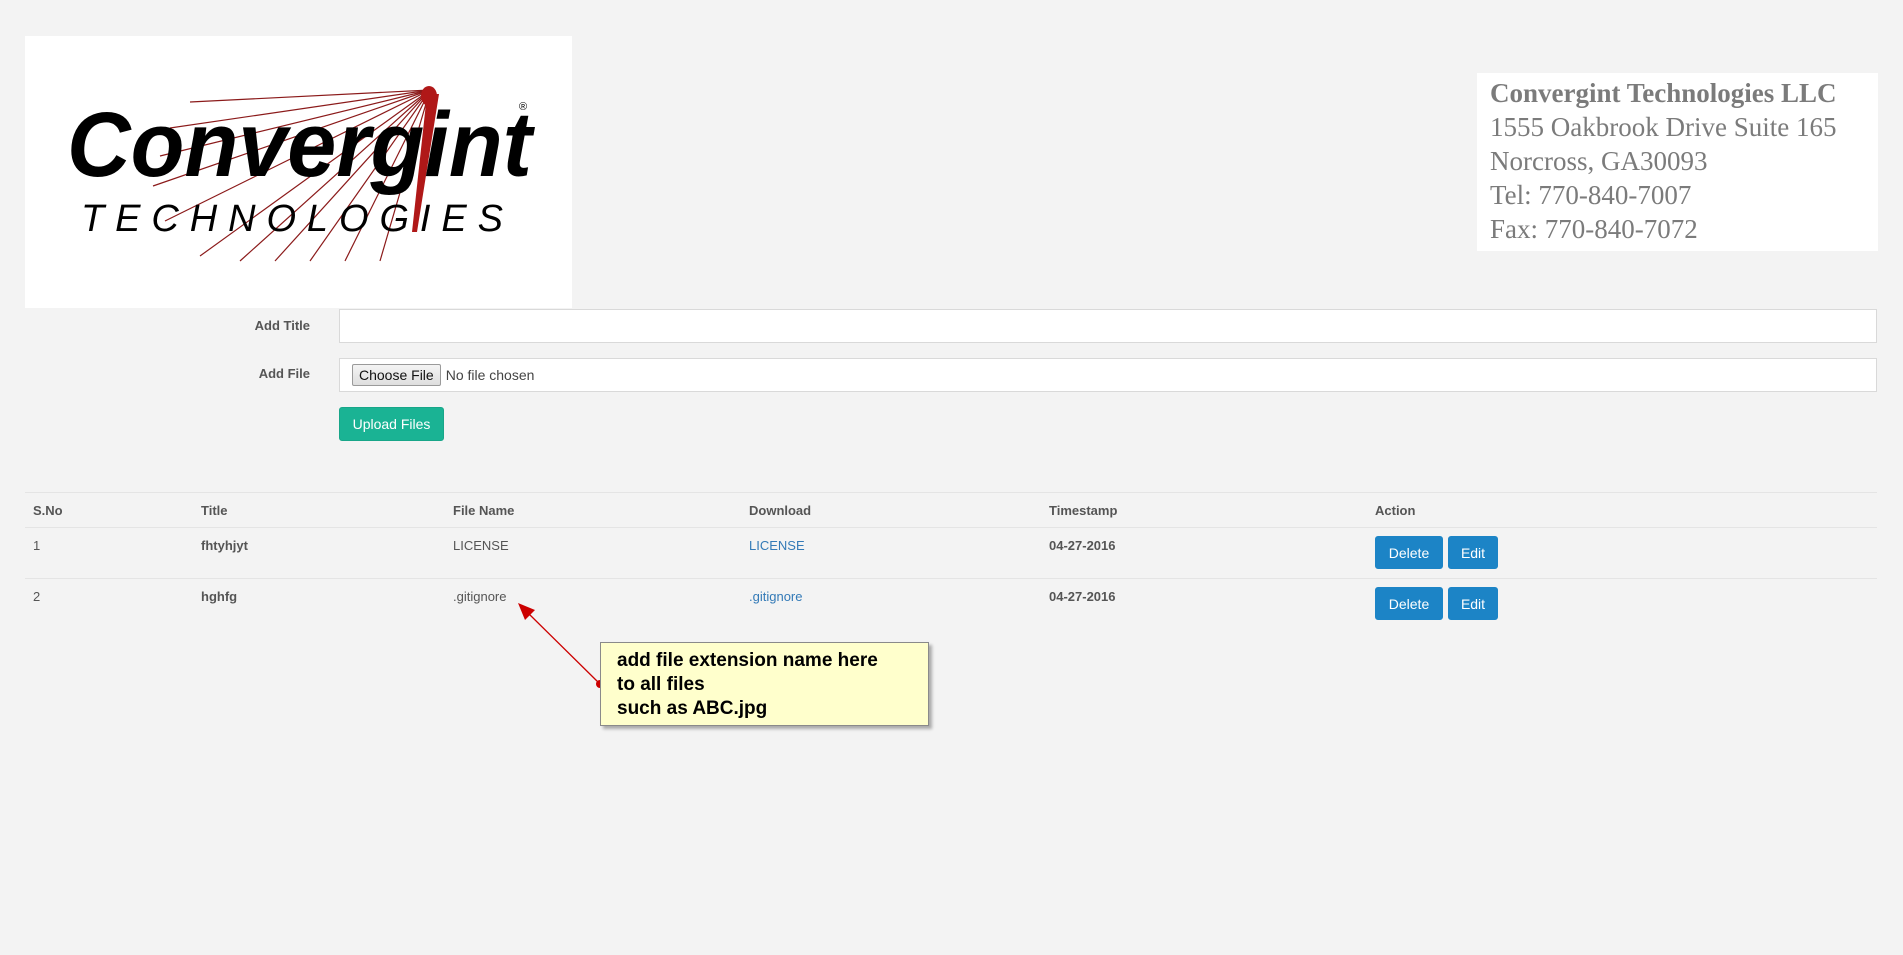 This screenshot has height=955, width=1903. What do you see at coordinates (292, 219) in the screenshot?
I see `logo-subtitle: TECHNOLOGIES` at bounding box center [292, 219].